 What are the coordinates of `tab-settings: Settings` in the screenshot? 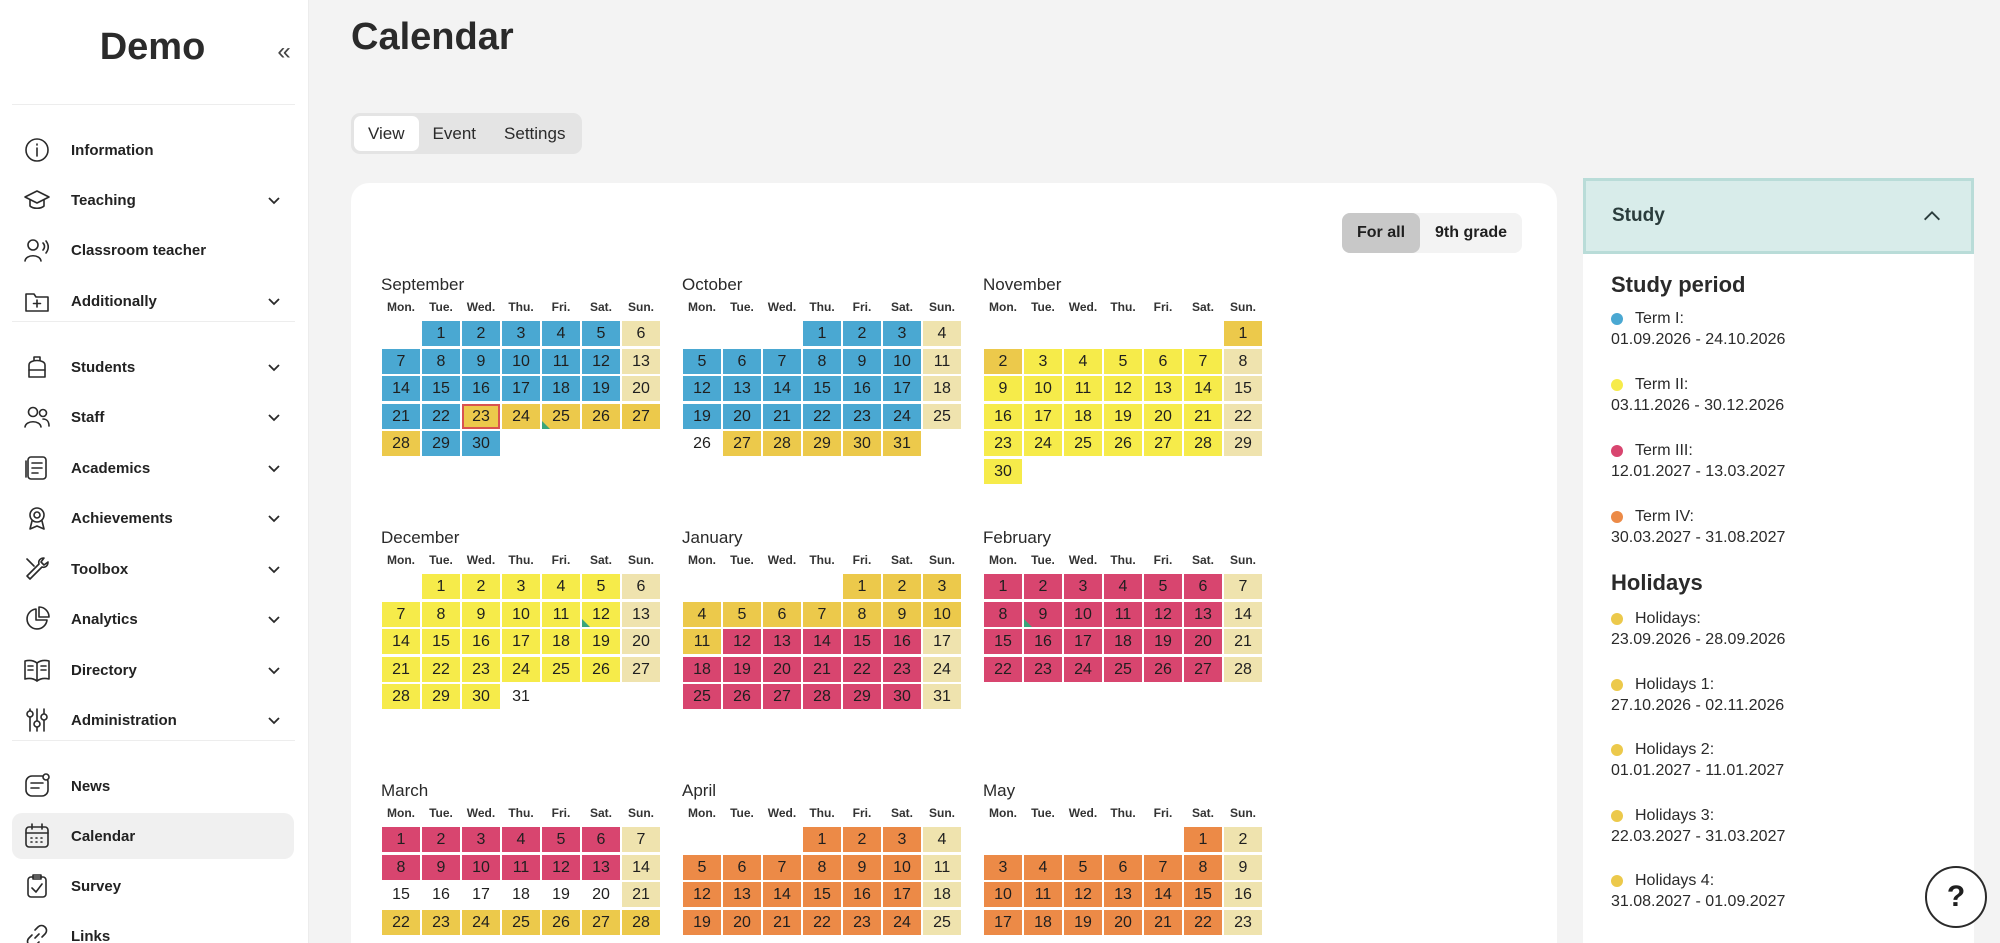 It's located at (534, 133).